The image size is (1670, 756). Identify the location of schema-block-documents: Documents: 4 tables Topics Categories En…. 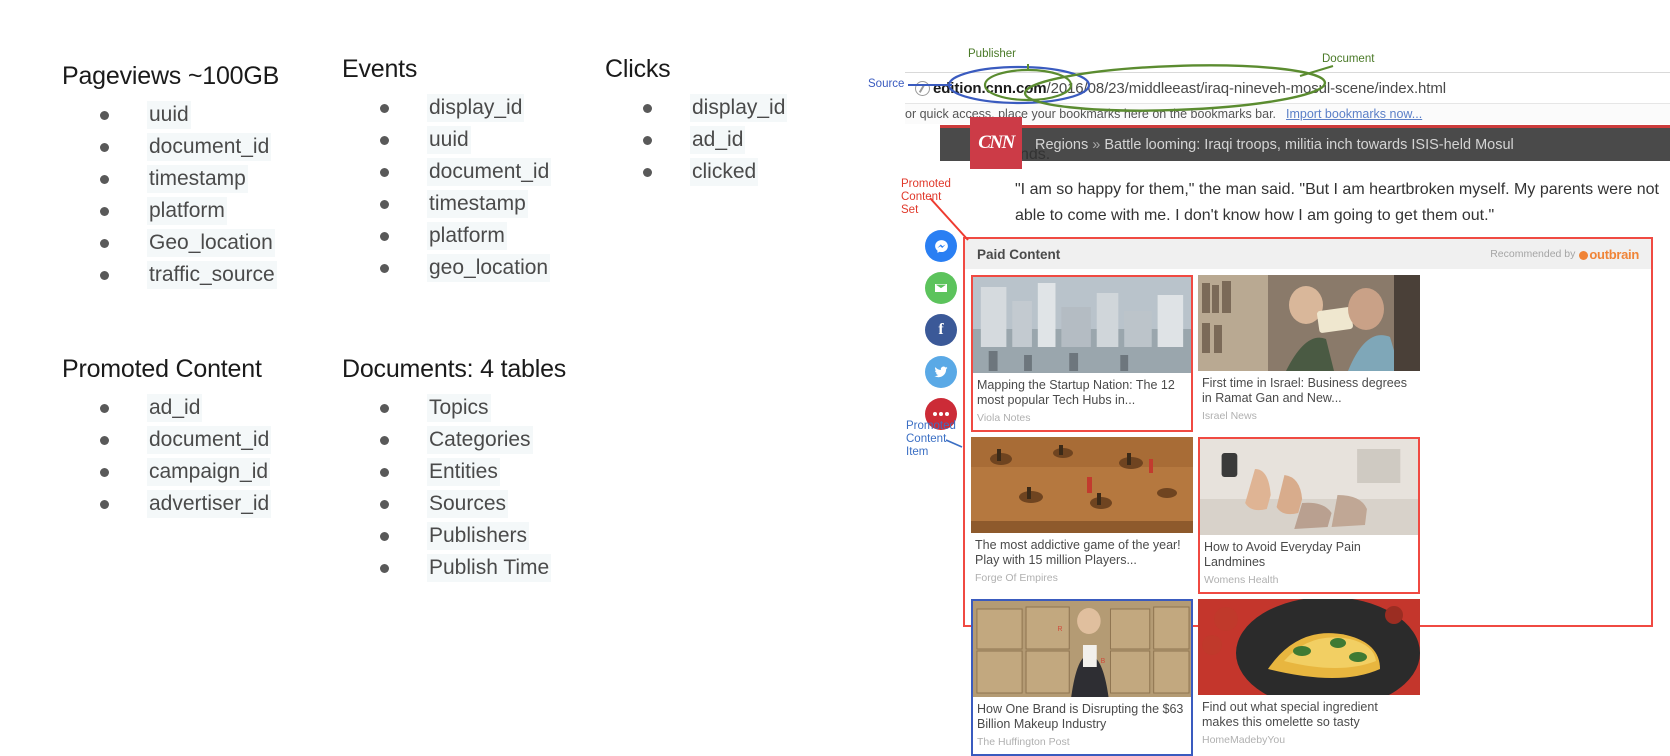
(454, 469).